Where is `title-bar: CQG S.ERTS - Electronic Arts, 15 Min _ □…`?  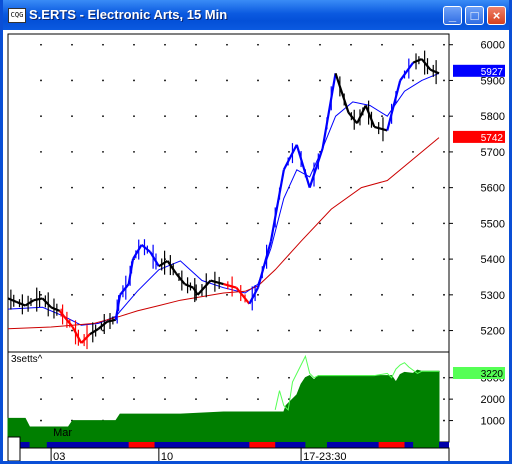 title-bar: CQG S.ERTS - Electronic Arts, 15 Min _ □… is located at coordinates (256, 15).